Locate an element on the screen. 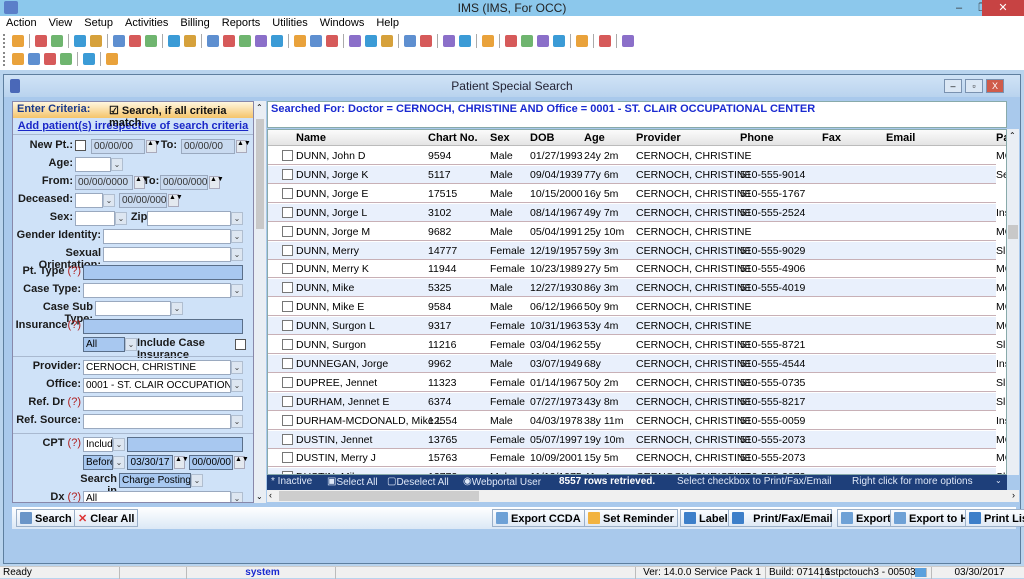 The image size is (1024, 579). email-icon is located at coordinates (355, 41).